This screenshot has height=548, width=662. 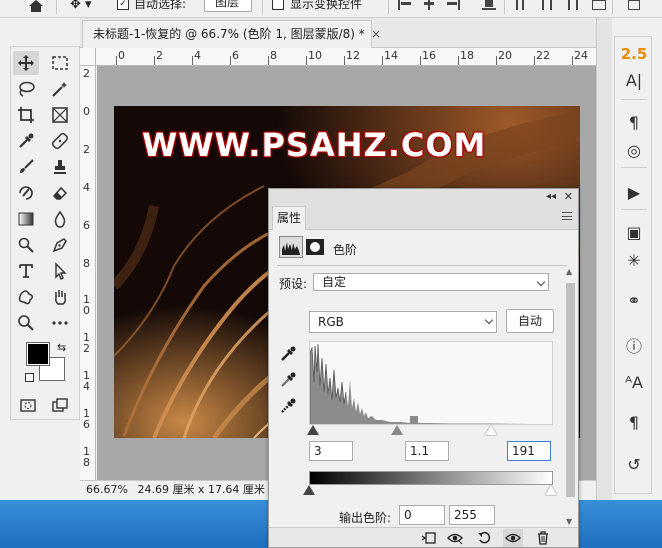 What do you see at coordinates (60, 271) in the screenshot?
I see `path-selection-tool` at bounding box center [60, 271].